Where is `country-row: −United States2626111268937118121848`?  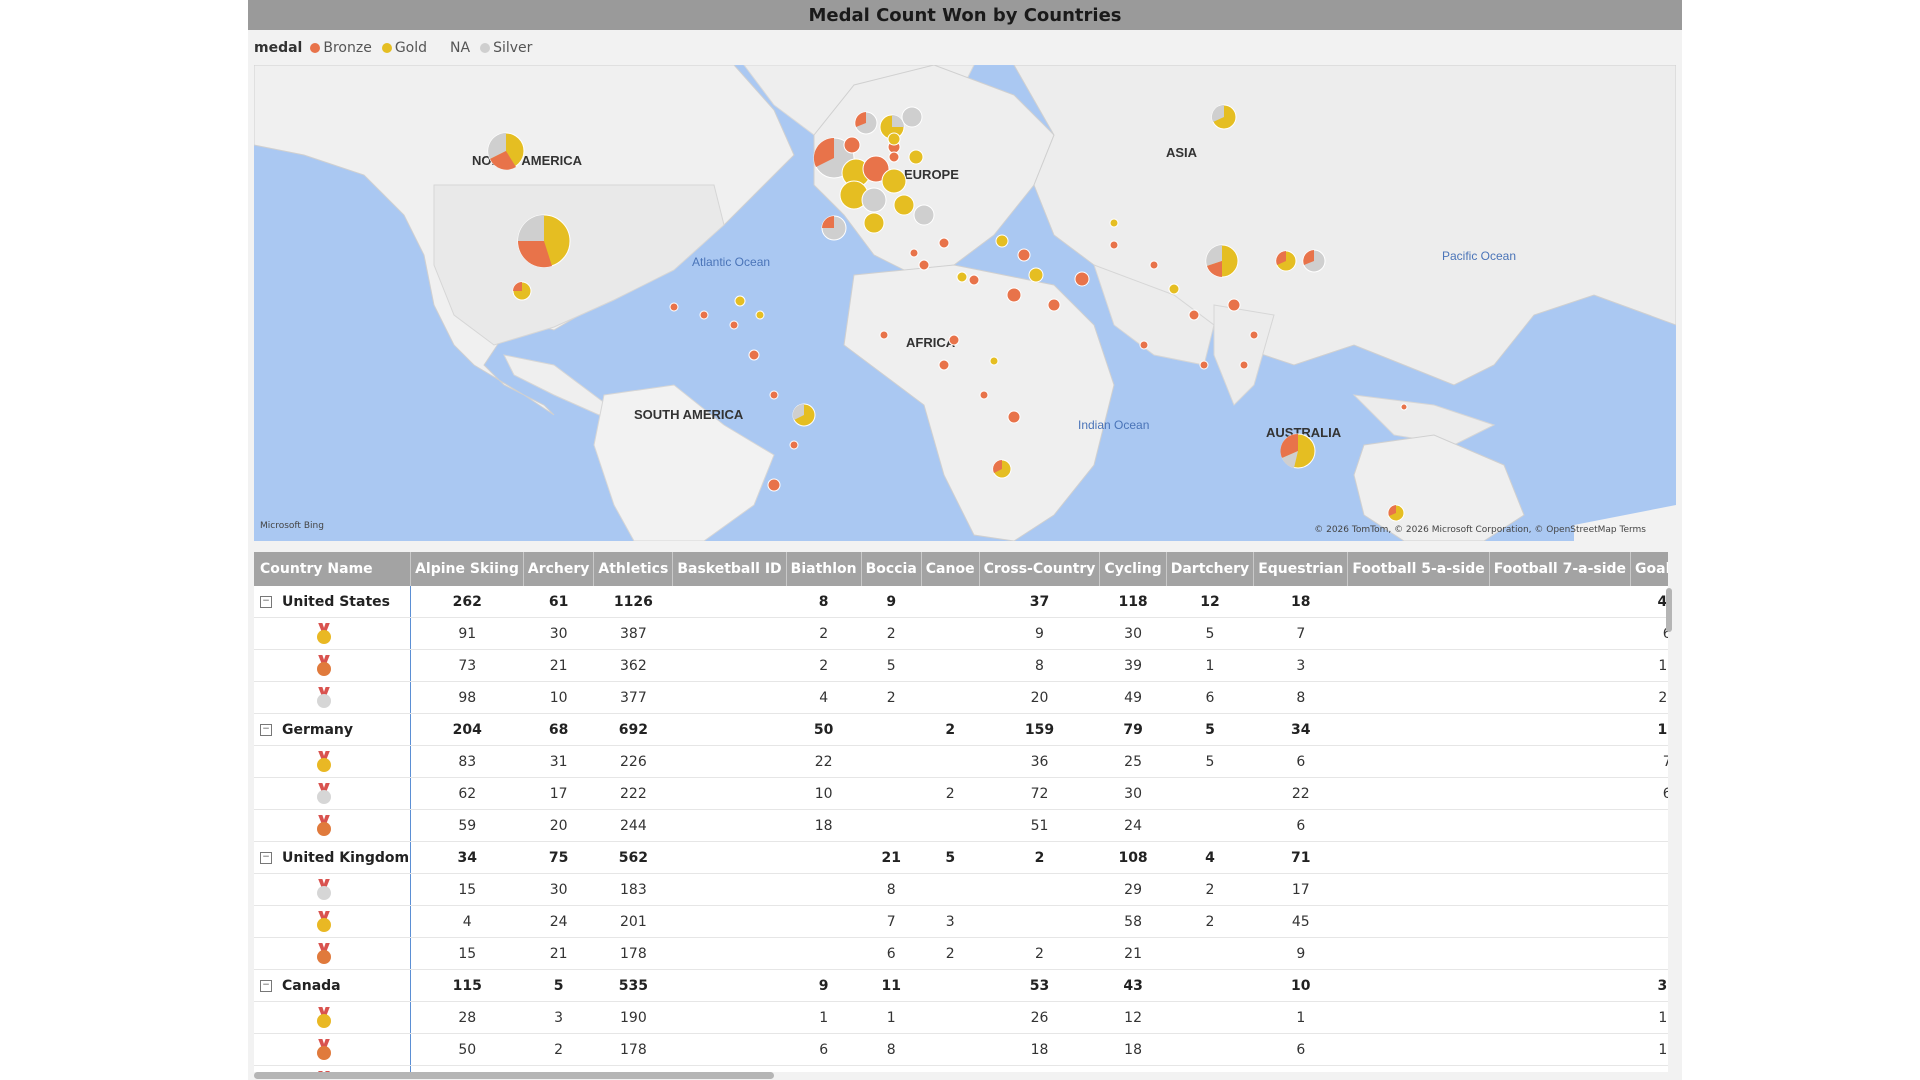
country-row: −United States2626111268937118121848 is located at coordinates (961, 602).